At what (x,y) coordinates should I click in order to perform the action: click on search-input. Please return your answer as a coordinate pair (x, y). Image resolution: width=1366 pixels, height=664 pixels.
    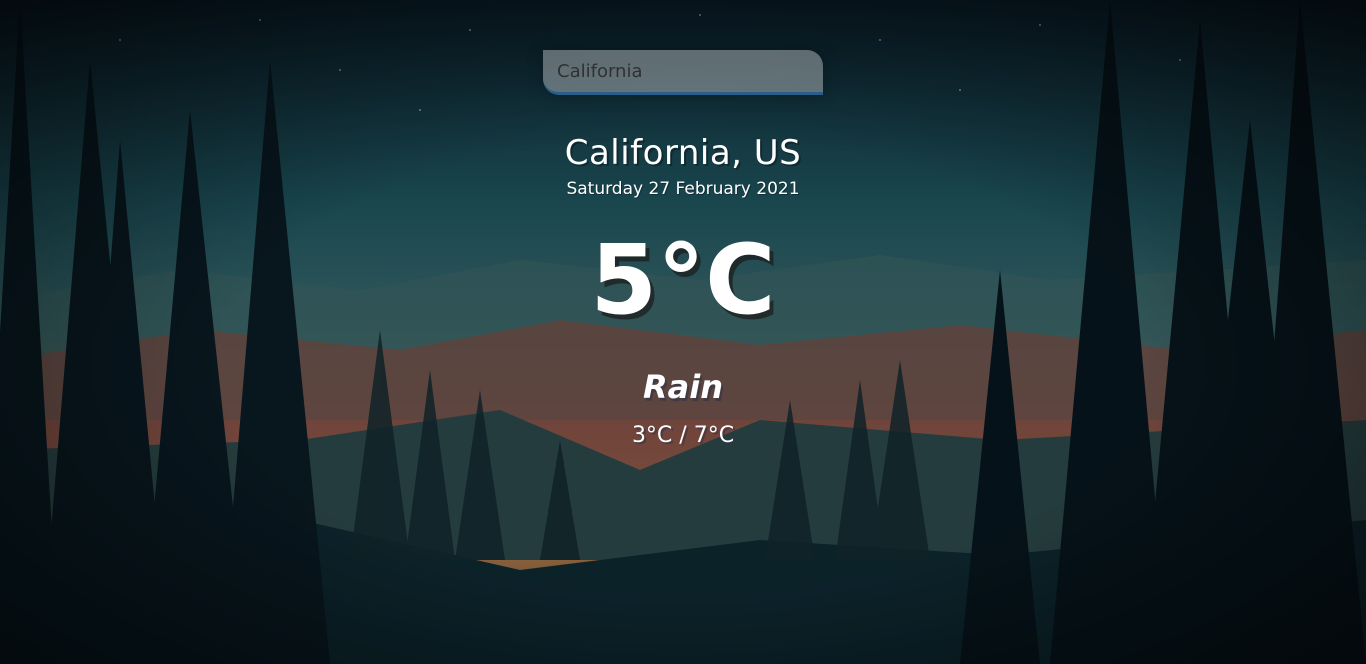
    Looking at the image, I should click on (683, 72).